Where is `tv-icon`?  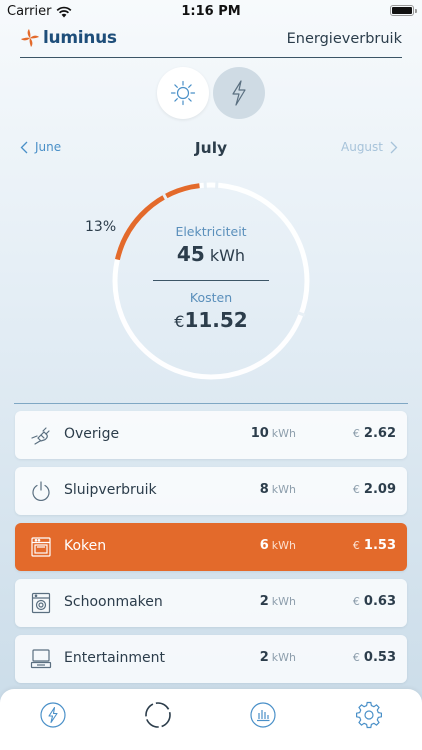 tv-icon is located at coordinates (41, 659).